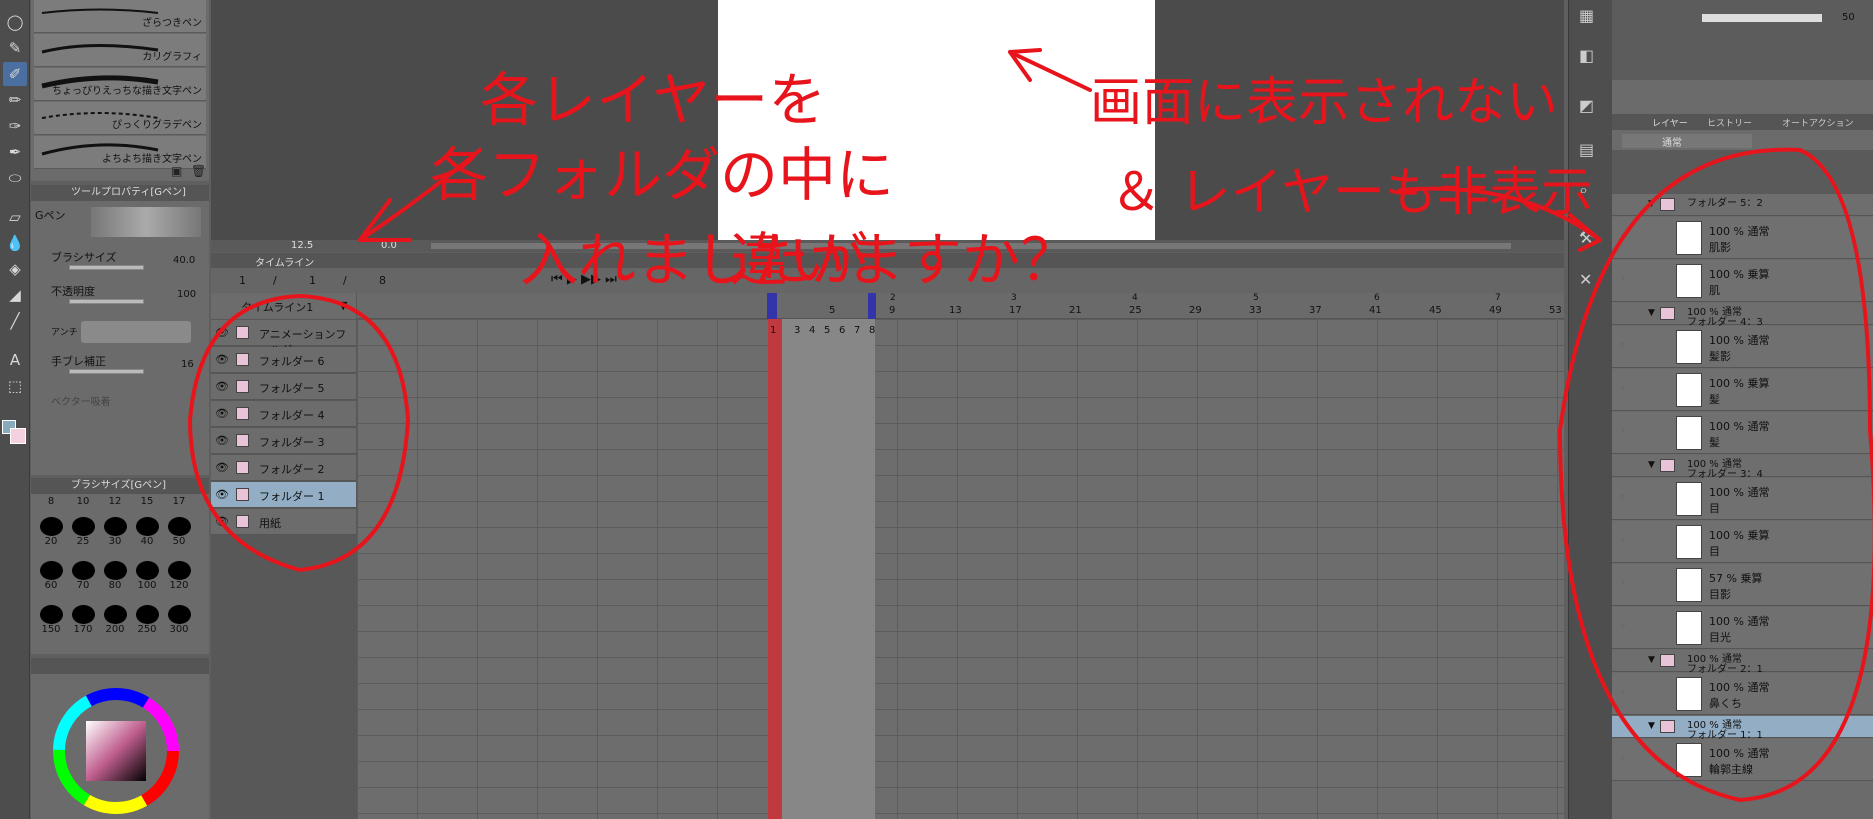 Image resolution: width=1873 pixels, height=819 pixels. Describe the element at coordinates (1742, 281) in the screenshot. I see `layer-row: ◦ 100 % 乗算肌` at that location.